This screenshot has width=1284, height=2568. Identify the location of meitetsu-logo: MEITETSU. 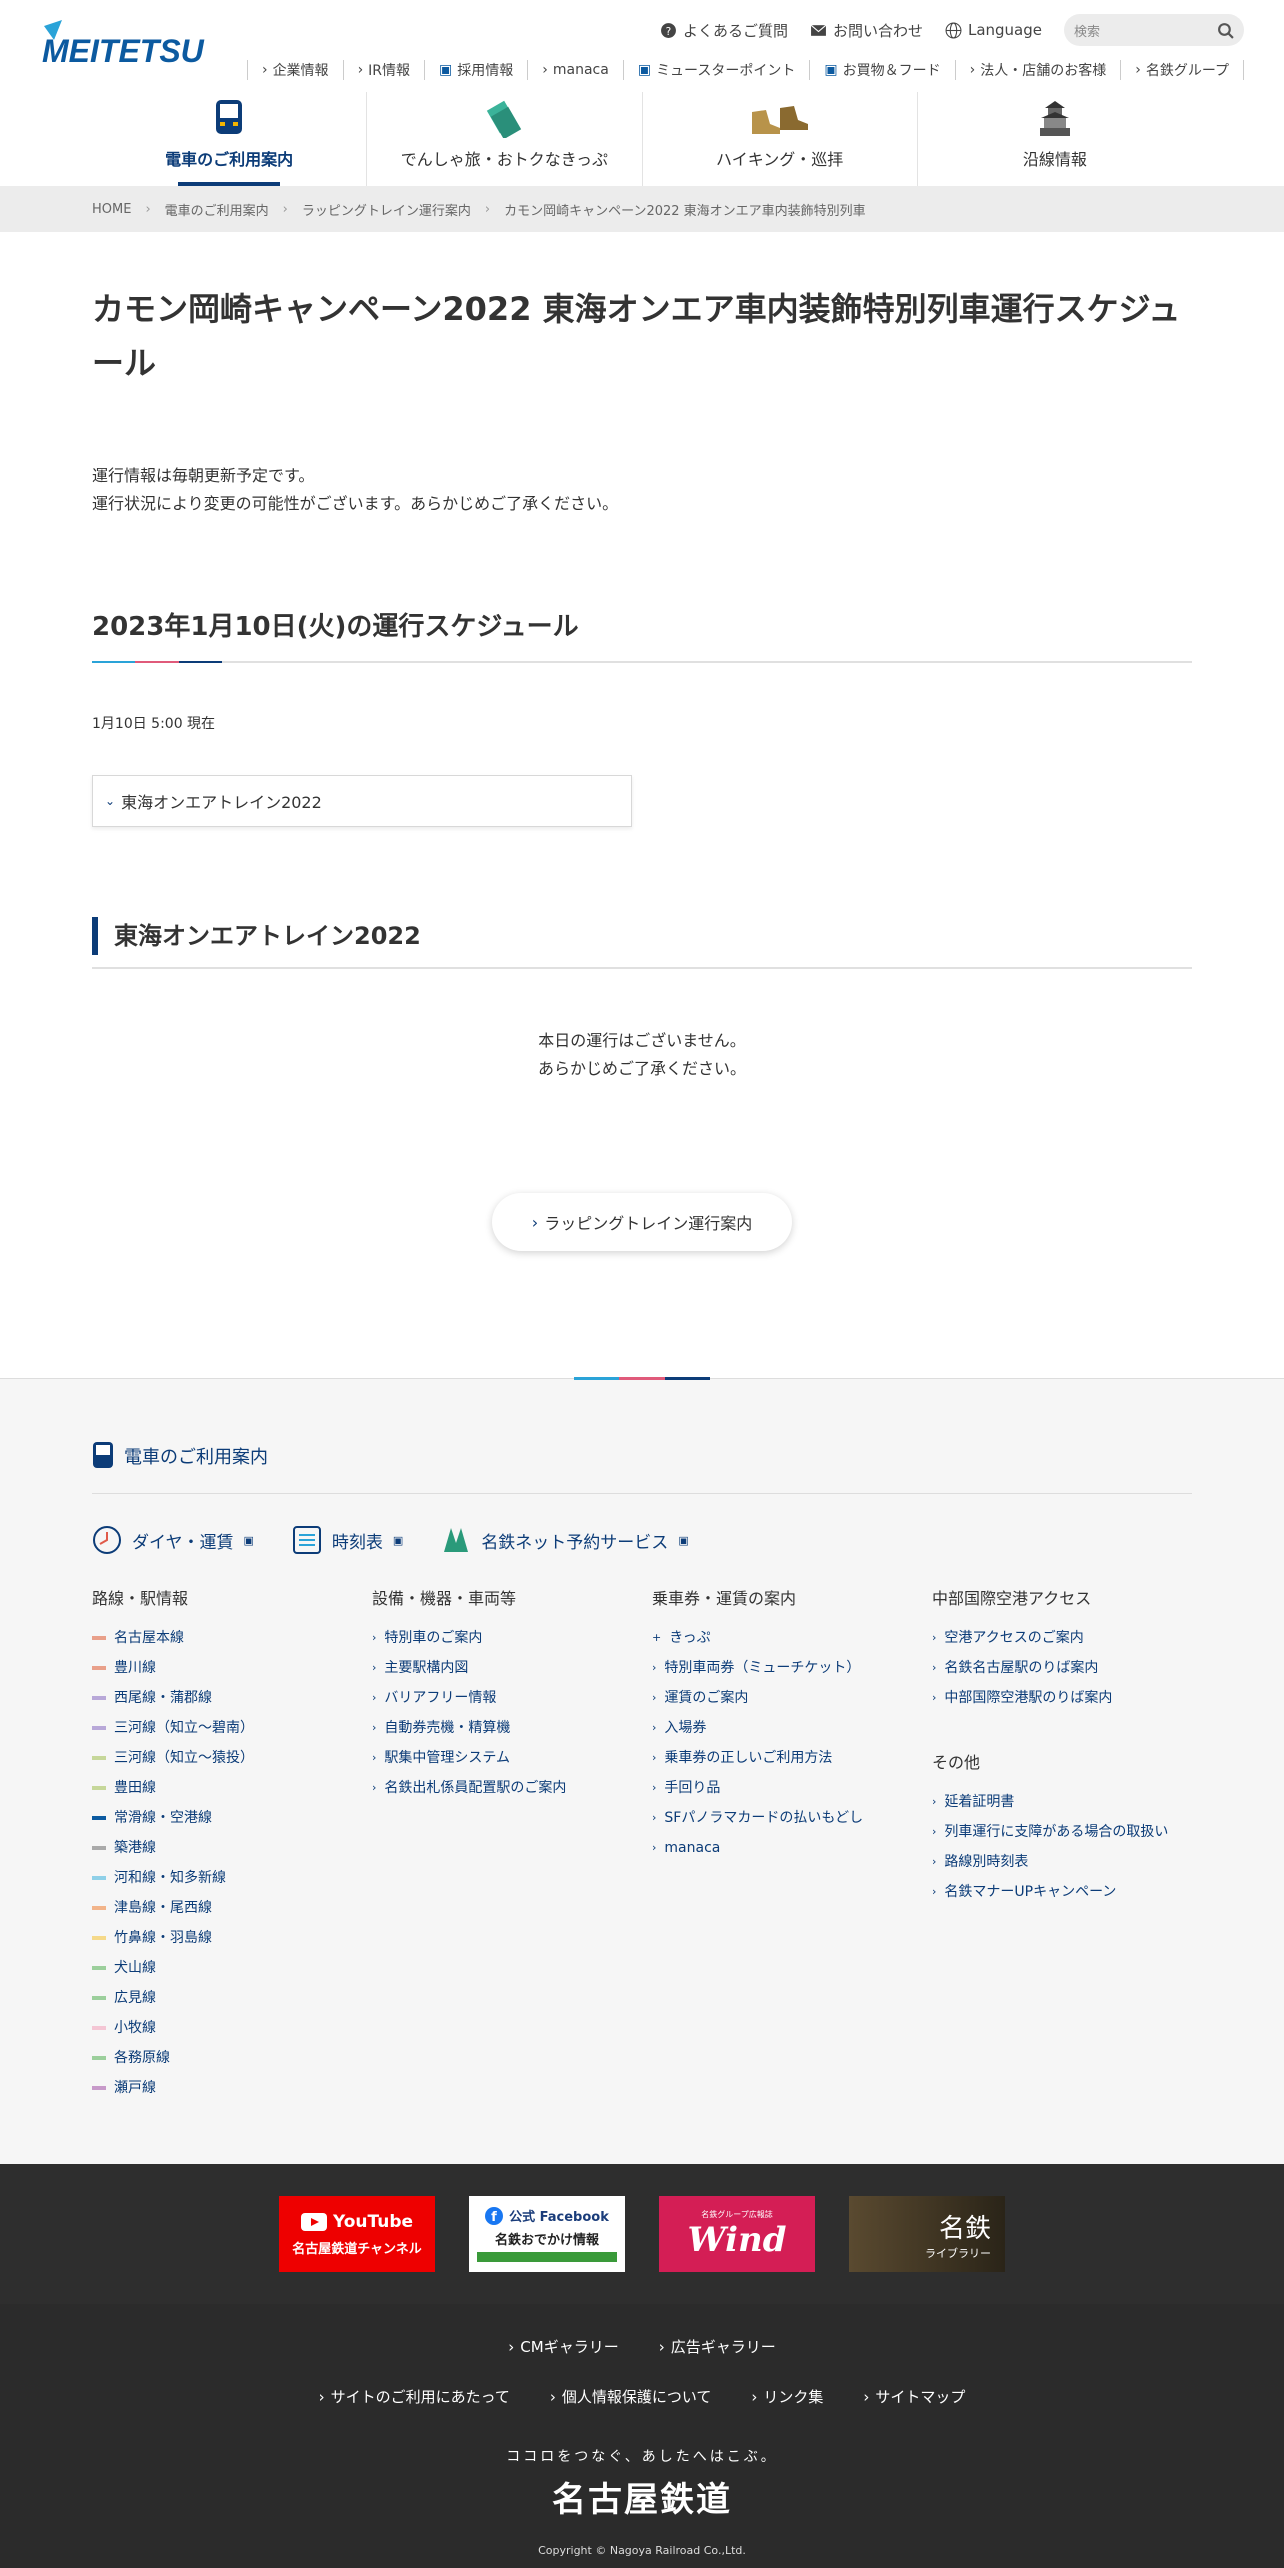
(126, 43).